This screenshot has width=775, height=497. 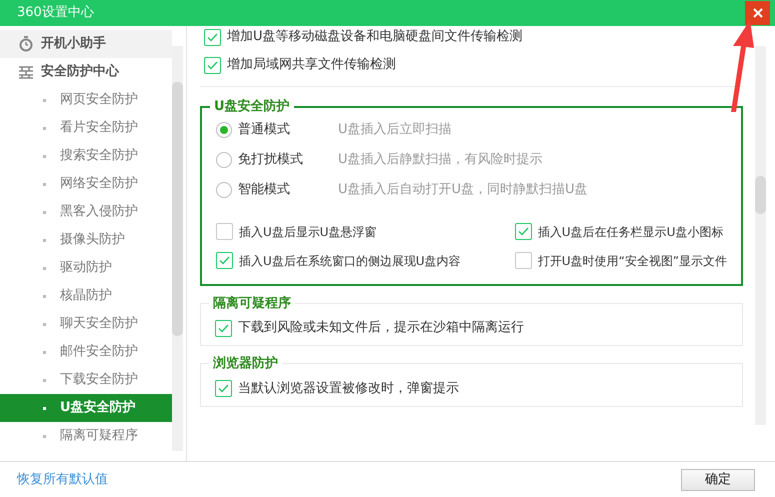 What do you see at coordinates (80, 72) in the screenshot?
I see `sidebar-group-label: 安全防护中心` at bounding box center [80, 72].